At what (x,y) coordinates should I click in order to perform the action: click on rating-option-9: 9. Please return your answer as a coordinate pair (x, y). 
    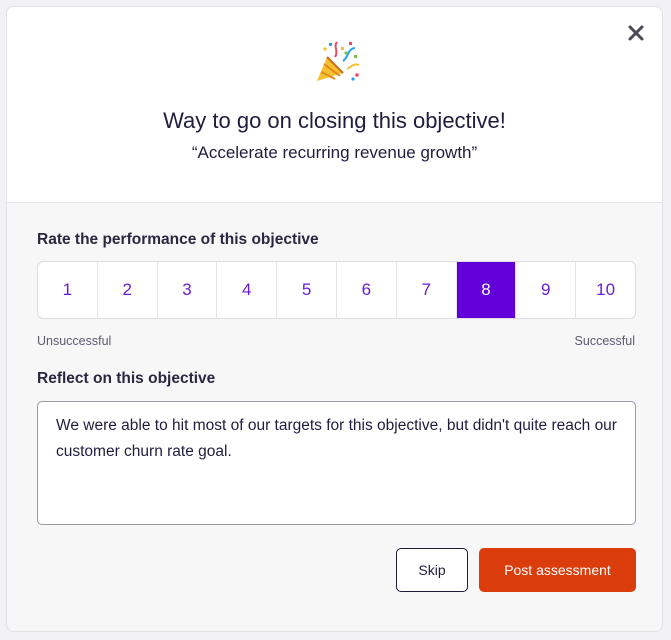
    Looking at the image, I should click on (546, 290).